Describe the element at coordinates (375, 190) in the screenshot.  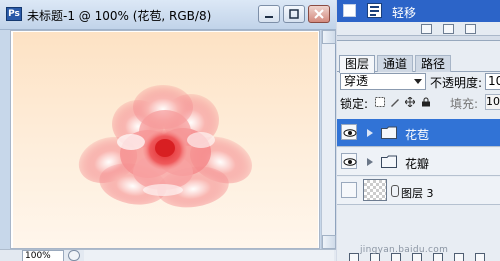
I see `layer-thumbnail` at that location.